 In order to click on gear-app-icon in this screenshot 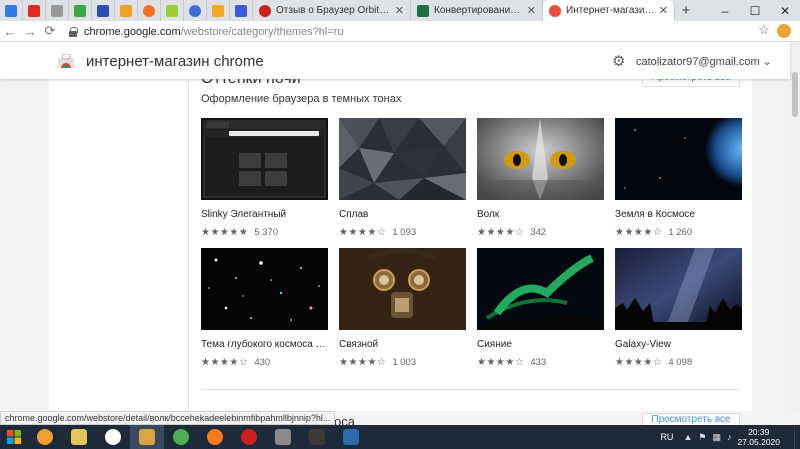, I will do `click(351, 437)`.